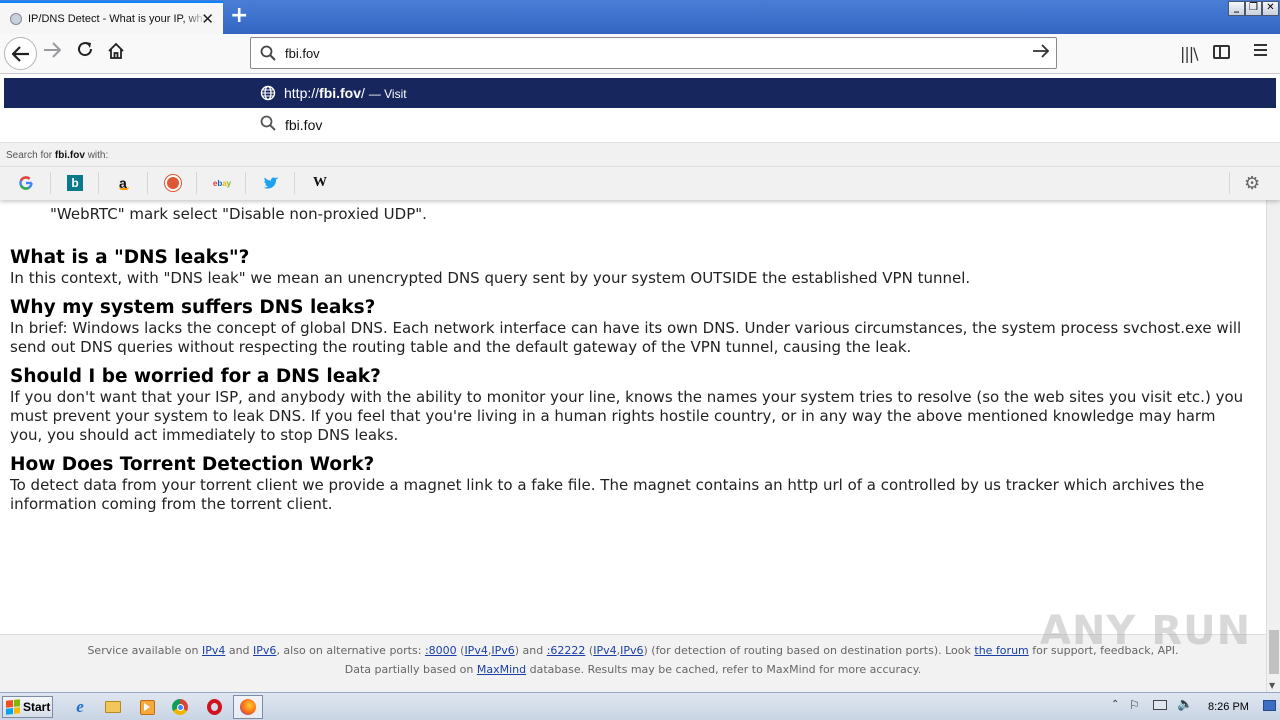  Describe the element at coordinates (268, 95) in the screenshot. I see `globe-icon` at that location.